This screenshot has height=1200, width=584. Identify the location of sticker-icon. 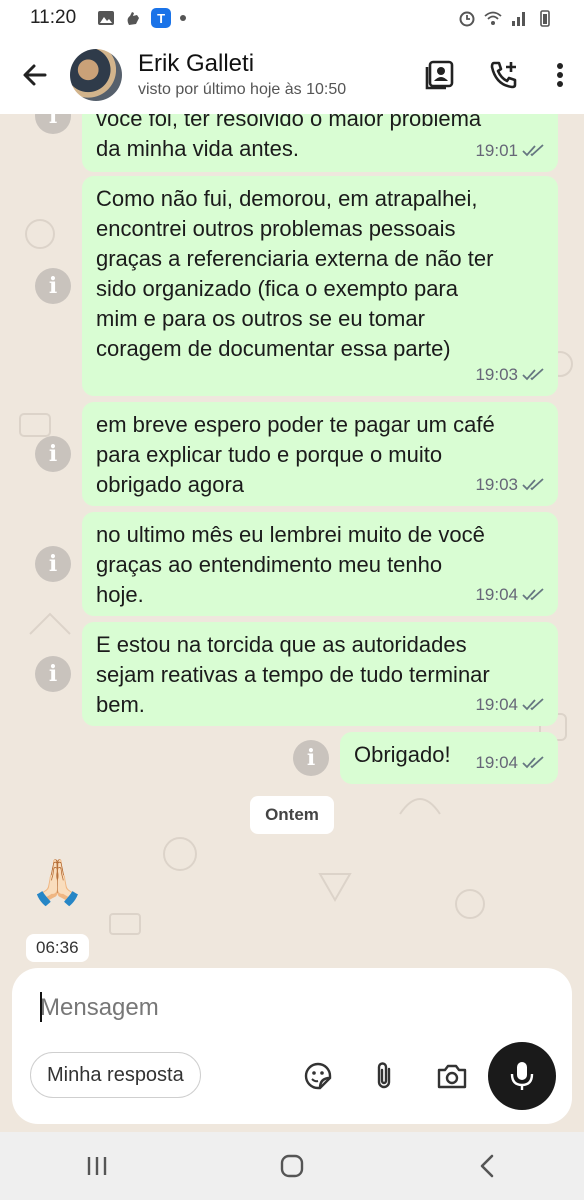
(318, 1076).